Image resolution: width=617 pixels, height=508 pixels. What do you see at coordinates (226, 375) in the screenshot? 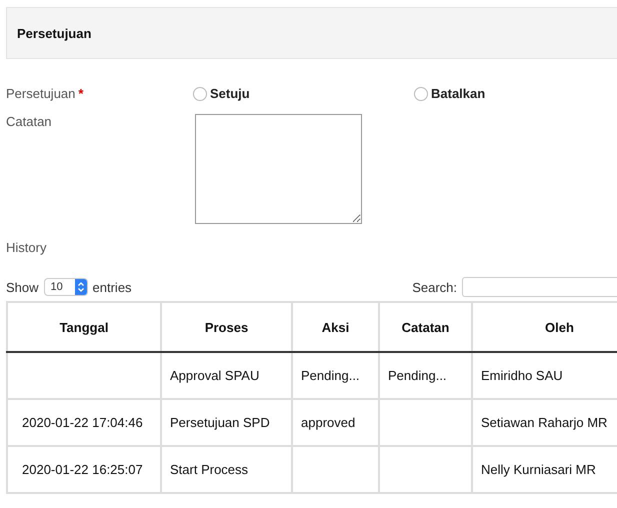
I see `table-cell: Approval SPAU` at bounding box center [226, 375].